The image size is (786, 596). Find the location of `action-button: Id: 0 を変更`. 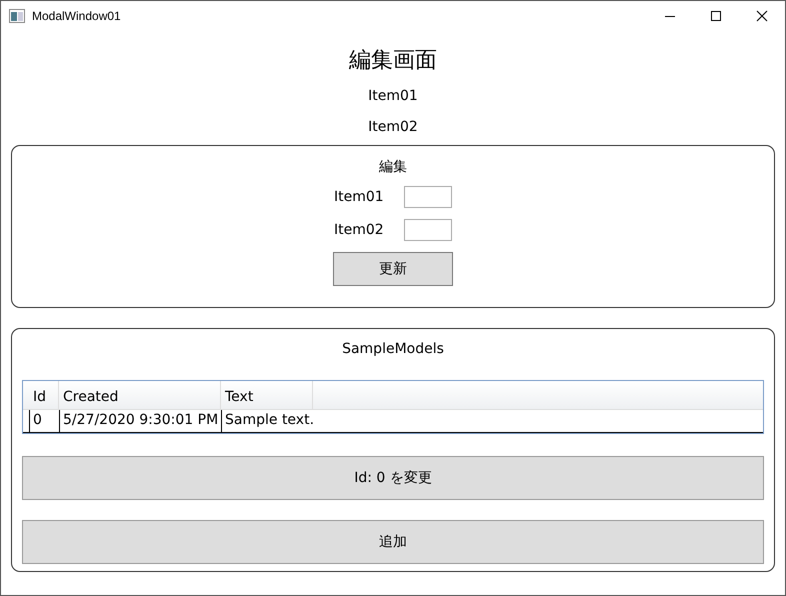

action-button: Id: 0 を変更 is located at coordinates (393, 478).